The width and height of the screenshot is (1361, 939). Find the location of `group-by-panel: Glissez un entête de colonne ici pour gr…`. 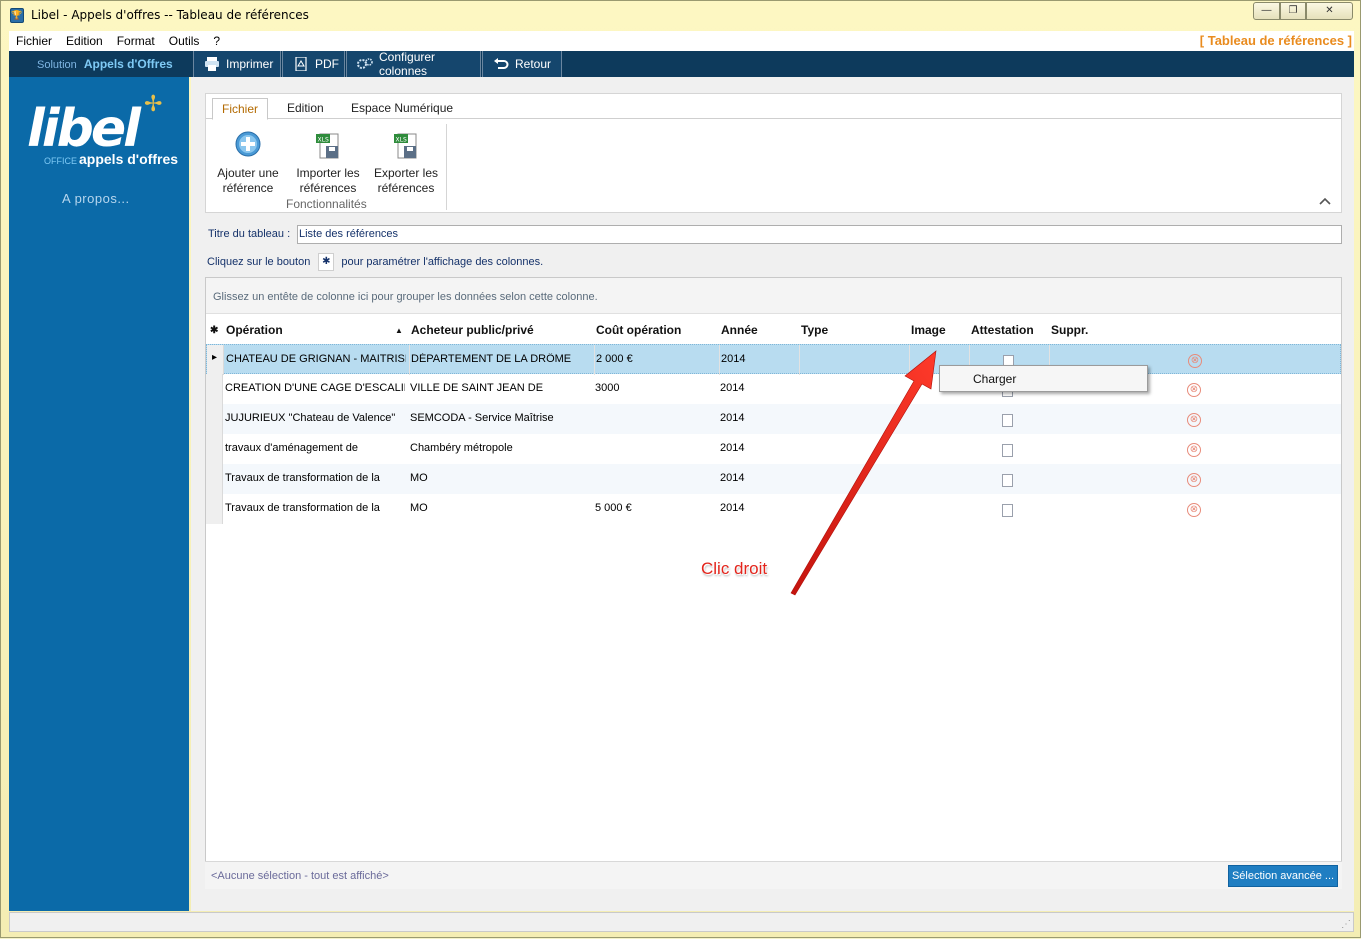

group-by-panel: Glissez un entête de colonne ici pour gr… is located at coordinates (773, 296).